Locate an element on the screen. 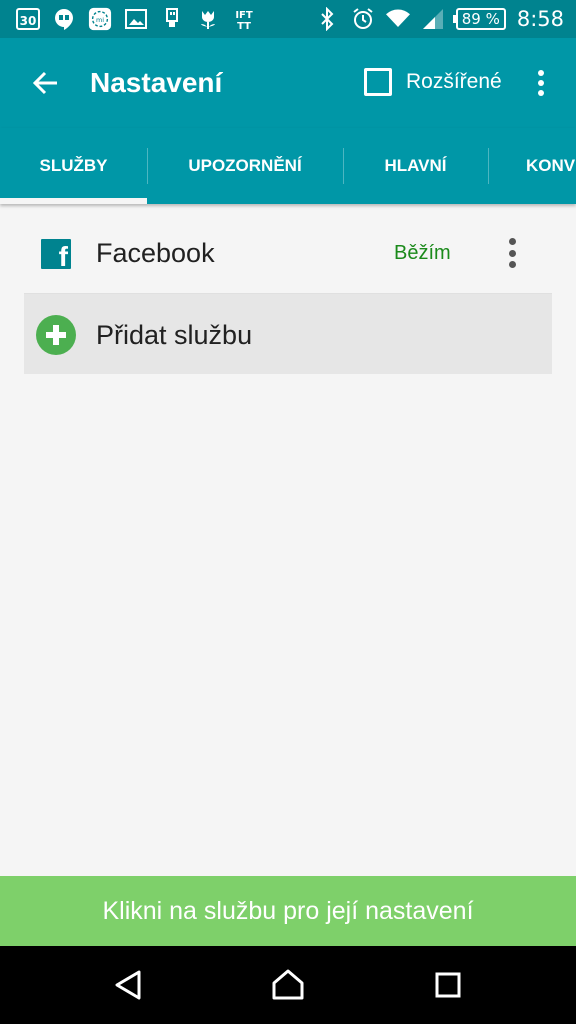 The height and width of the screenshot is (1024, 576). usb-icon is located at coordinates (172, 19).